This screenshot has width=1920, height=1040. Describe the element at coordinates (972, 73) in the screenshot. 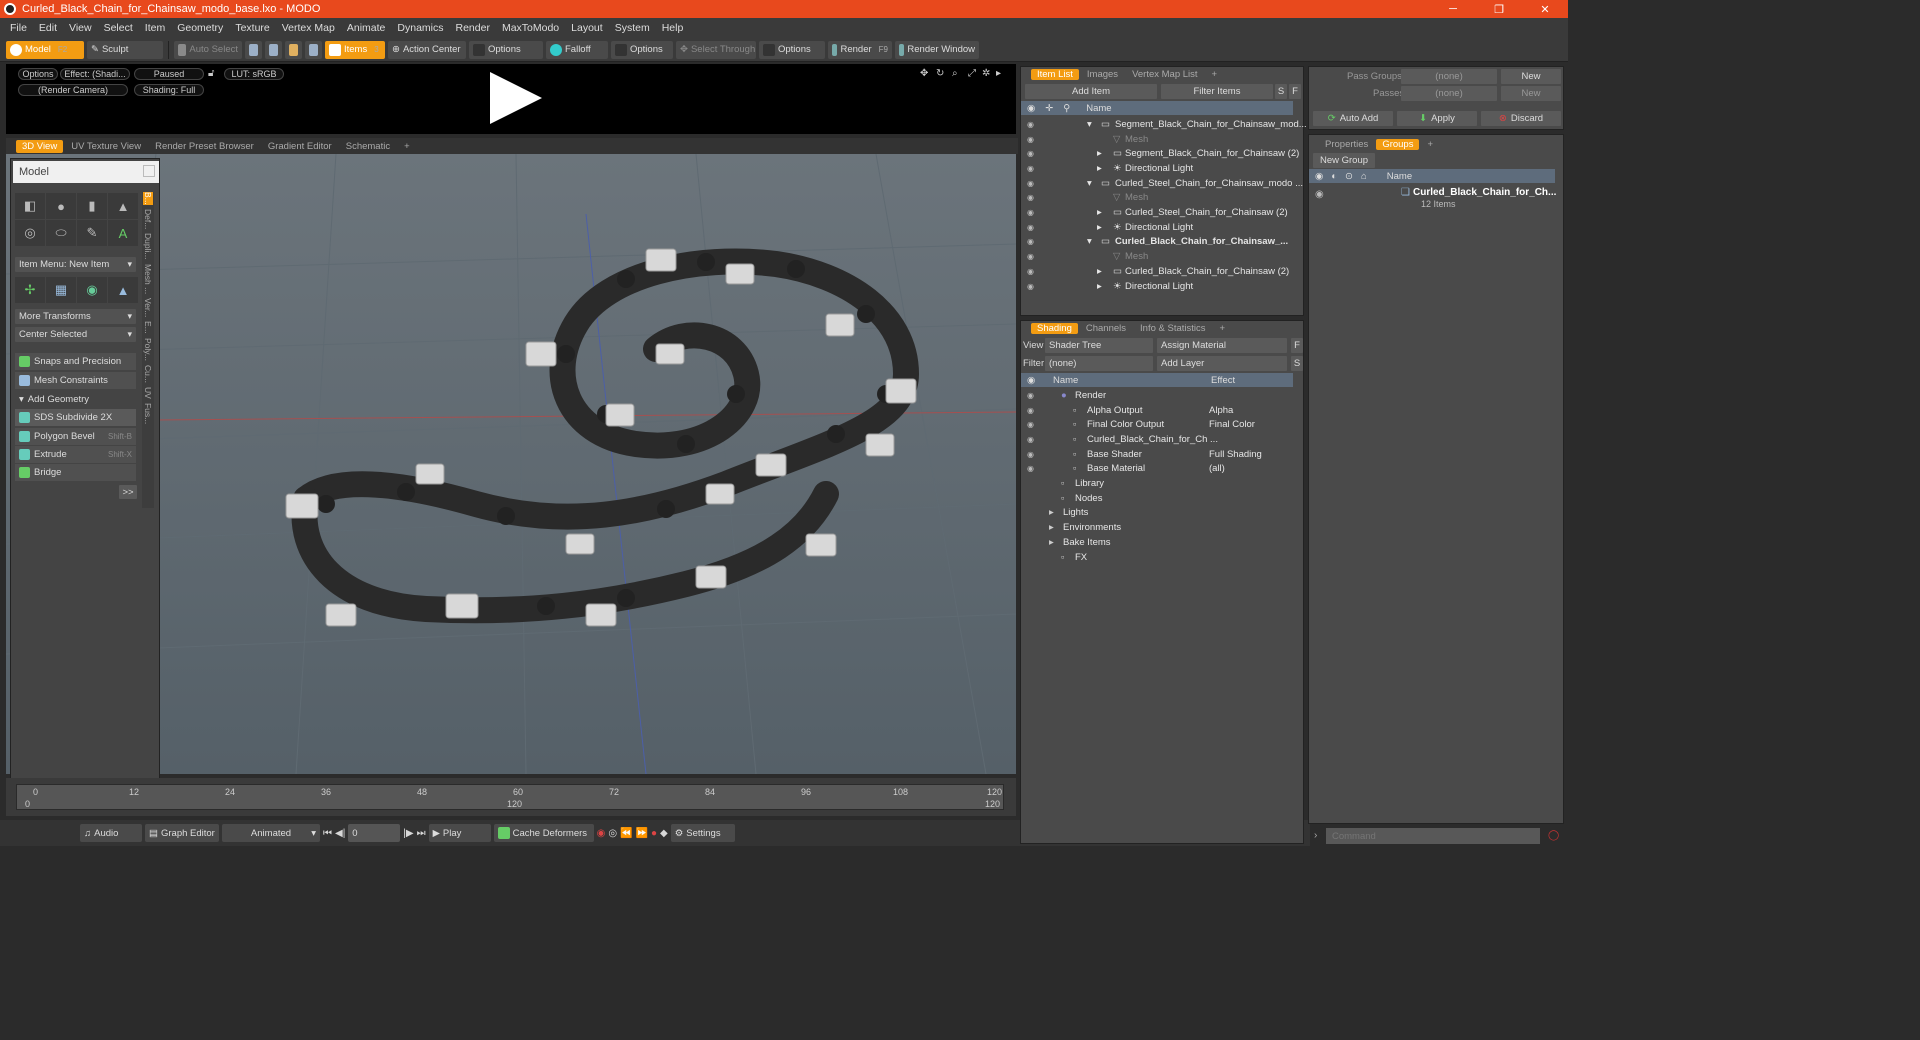

I see `fit-view-icon: ⤢` at that location.